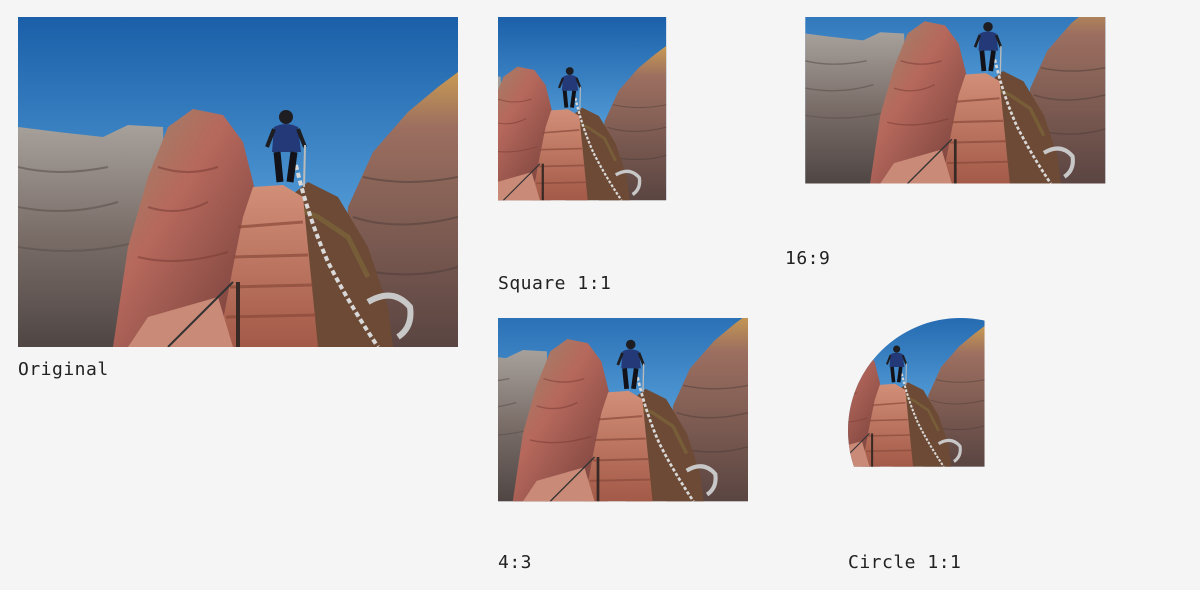 The width and height of the screenshot is (1200, 590). What do you see at coordinates (984, 129) in the screenshot?
I see `16-9-crop-image` at bounding box center [984, 129].